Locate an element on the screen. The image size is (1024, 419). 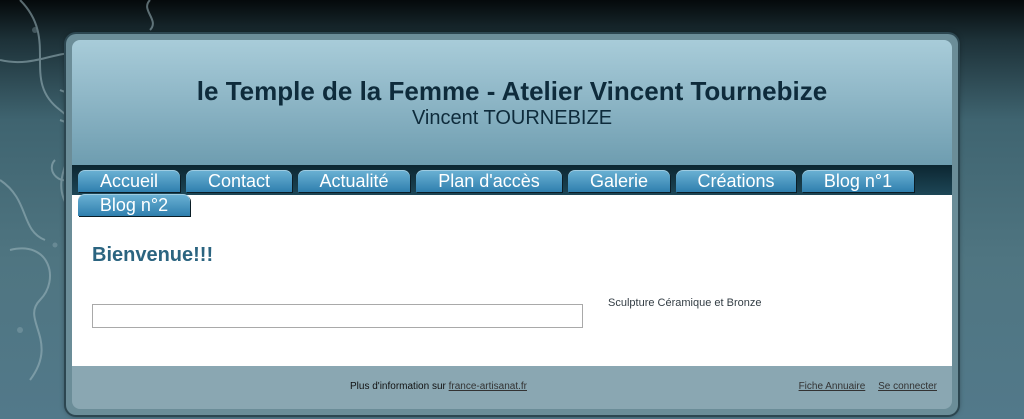
footer-links: Fiche Annuaire Se connecter is located at coordinates (863, 386).